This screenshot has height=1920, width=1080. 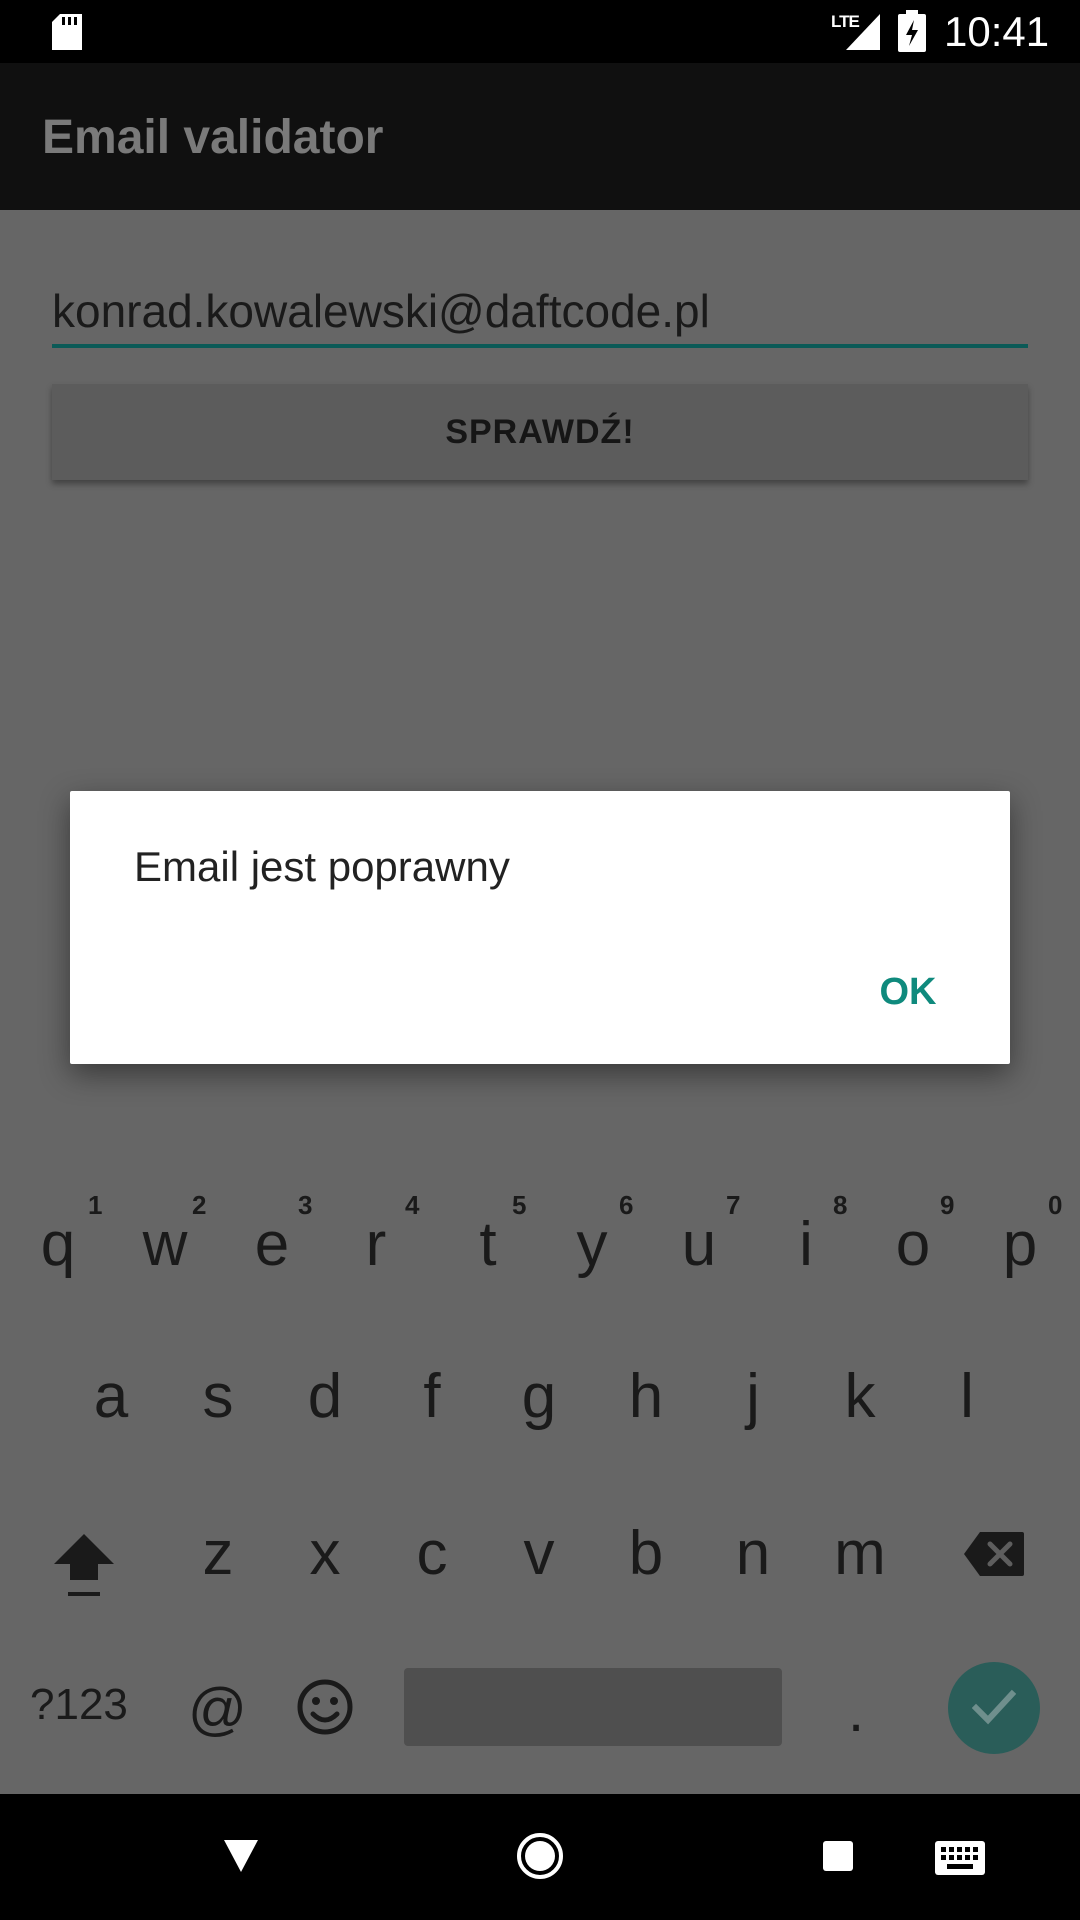 I want to click on key-x: x, so click(x=325, y=1554).